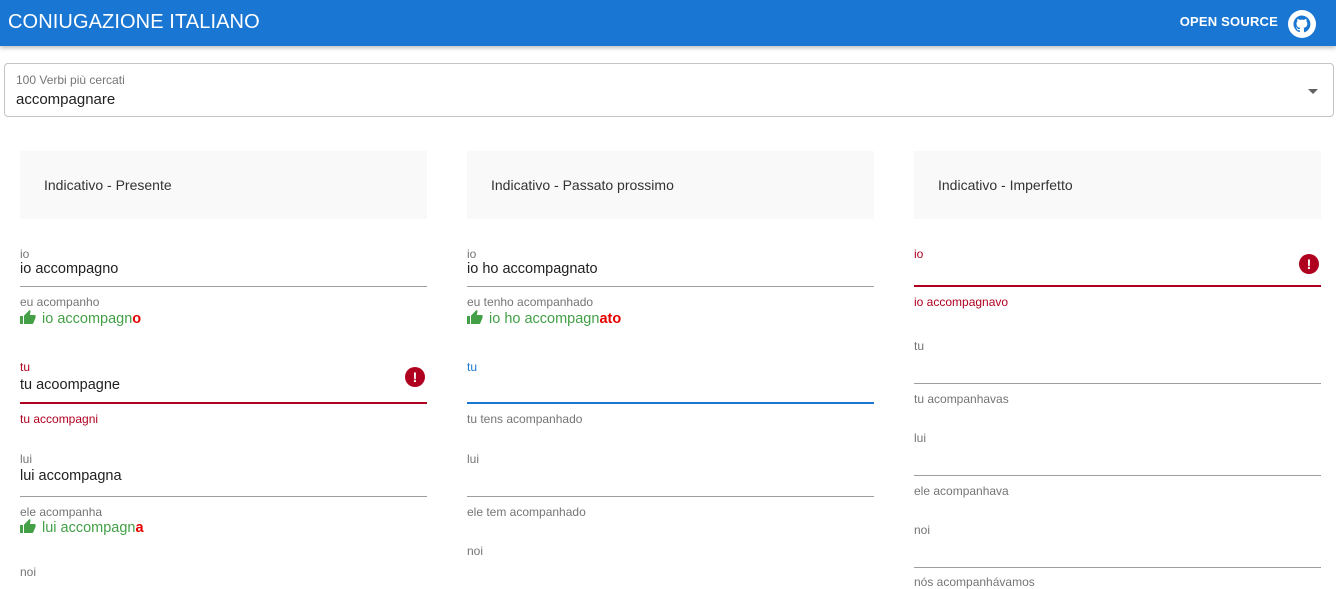 Image resolution: width=1336 pixels, height=589 pixels. I want to click on translation-hint: tu tens acompanhado, so click(525, 419).